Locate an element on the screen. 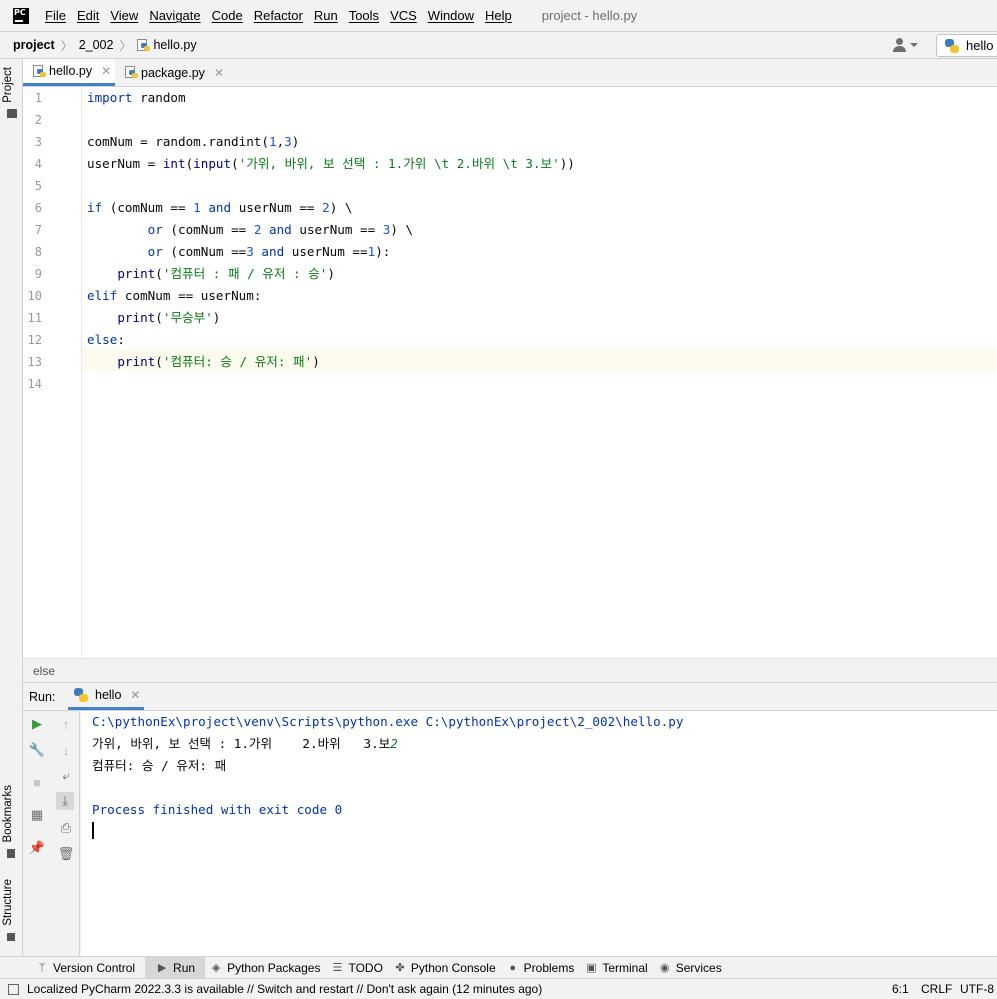  menu-code: Code is located at coordinates (227, 15).